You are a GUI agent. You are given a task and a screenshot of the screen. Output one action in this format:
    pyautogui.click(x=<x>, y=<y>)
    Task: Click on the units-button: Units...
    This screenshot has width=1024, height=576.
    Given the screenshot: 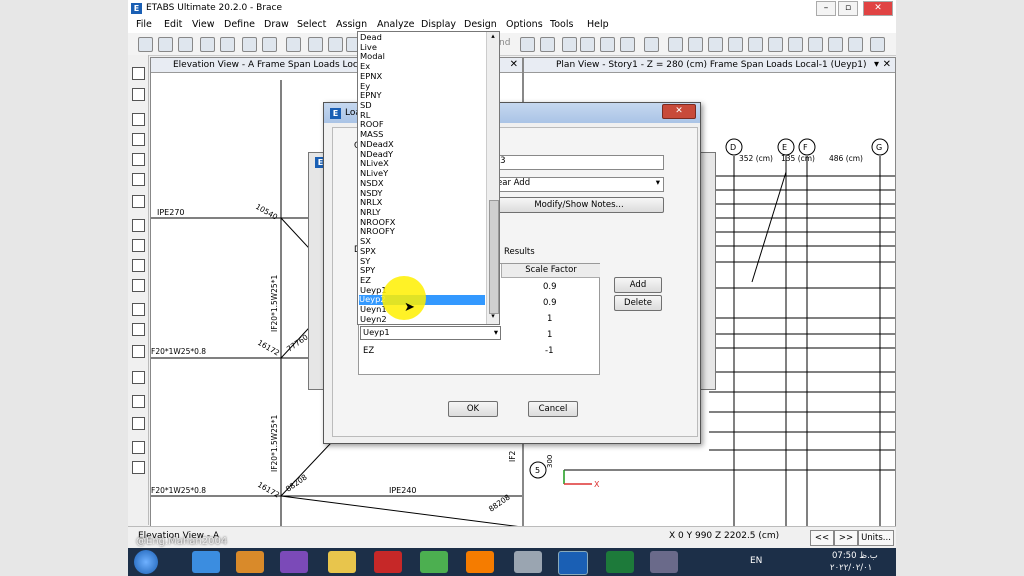 What is the action you would take?
    pyautogui.click(x=876, y=538)
    